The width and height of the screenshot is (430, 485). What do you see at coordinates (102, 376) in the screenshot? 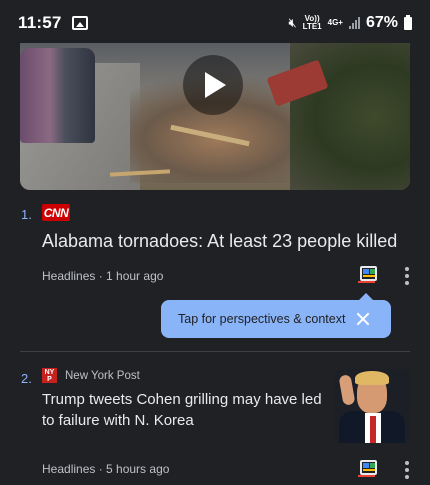
I see `article-2-source: New York Post` at bounding box center [102, 376].